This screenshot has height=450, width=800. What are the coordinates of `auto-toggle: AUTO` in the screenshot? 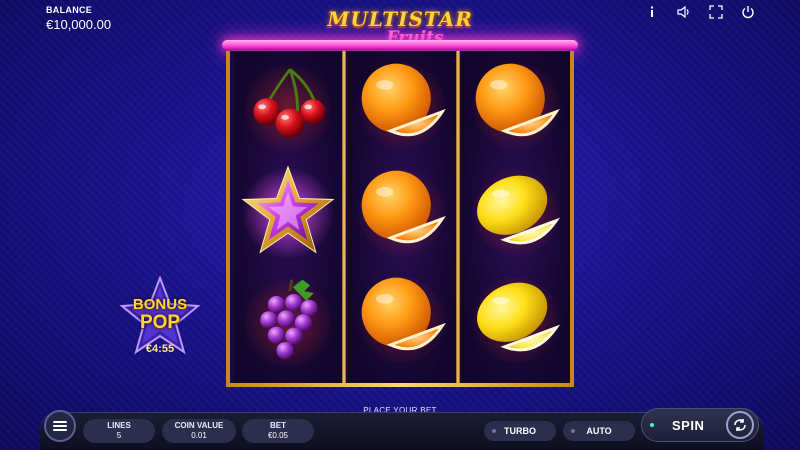 It's located at (599, 431).